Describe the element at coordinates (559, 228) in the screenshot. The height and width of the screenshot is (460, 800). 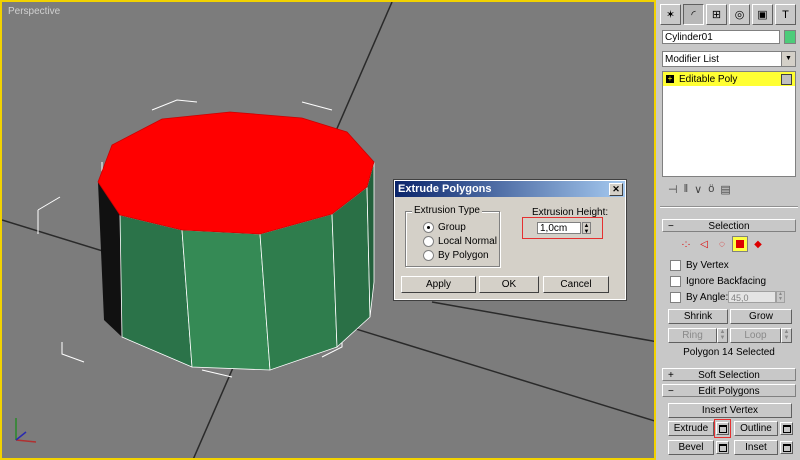
I see `extrusion-height-input: 1,0cm` at that location.